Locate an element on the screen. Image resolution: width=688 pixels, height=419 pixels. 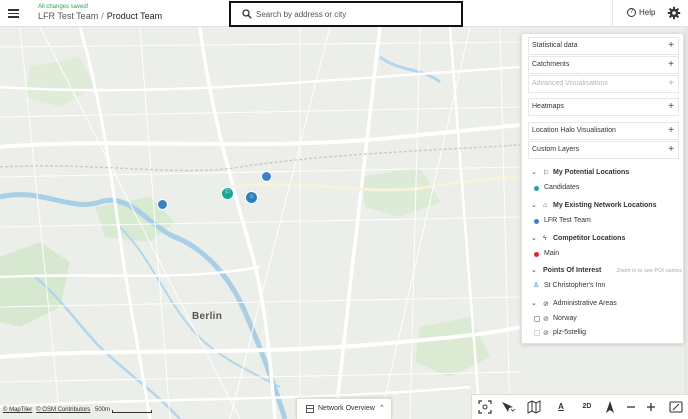
group-label: Points Of Interest is located at coordinates (572, 270).